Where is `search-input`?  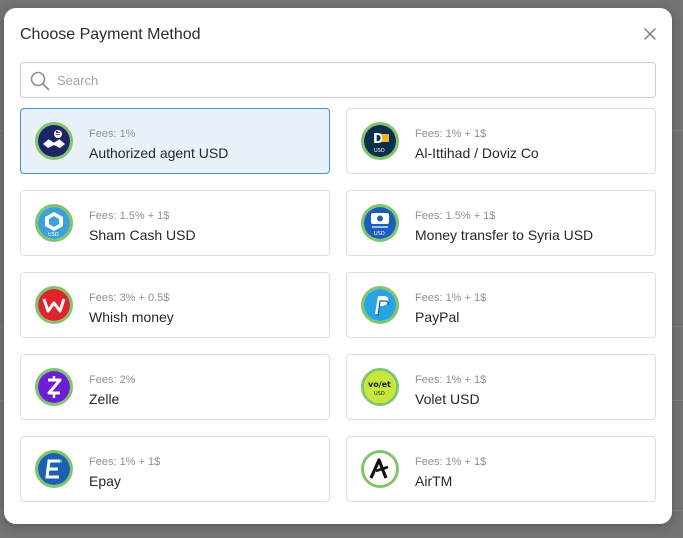
search-input is located at coordinates (347, 80).